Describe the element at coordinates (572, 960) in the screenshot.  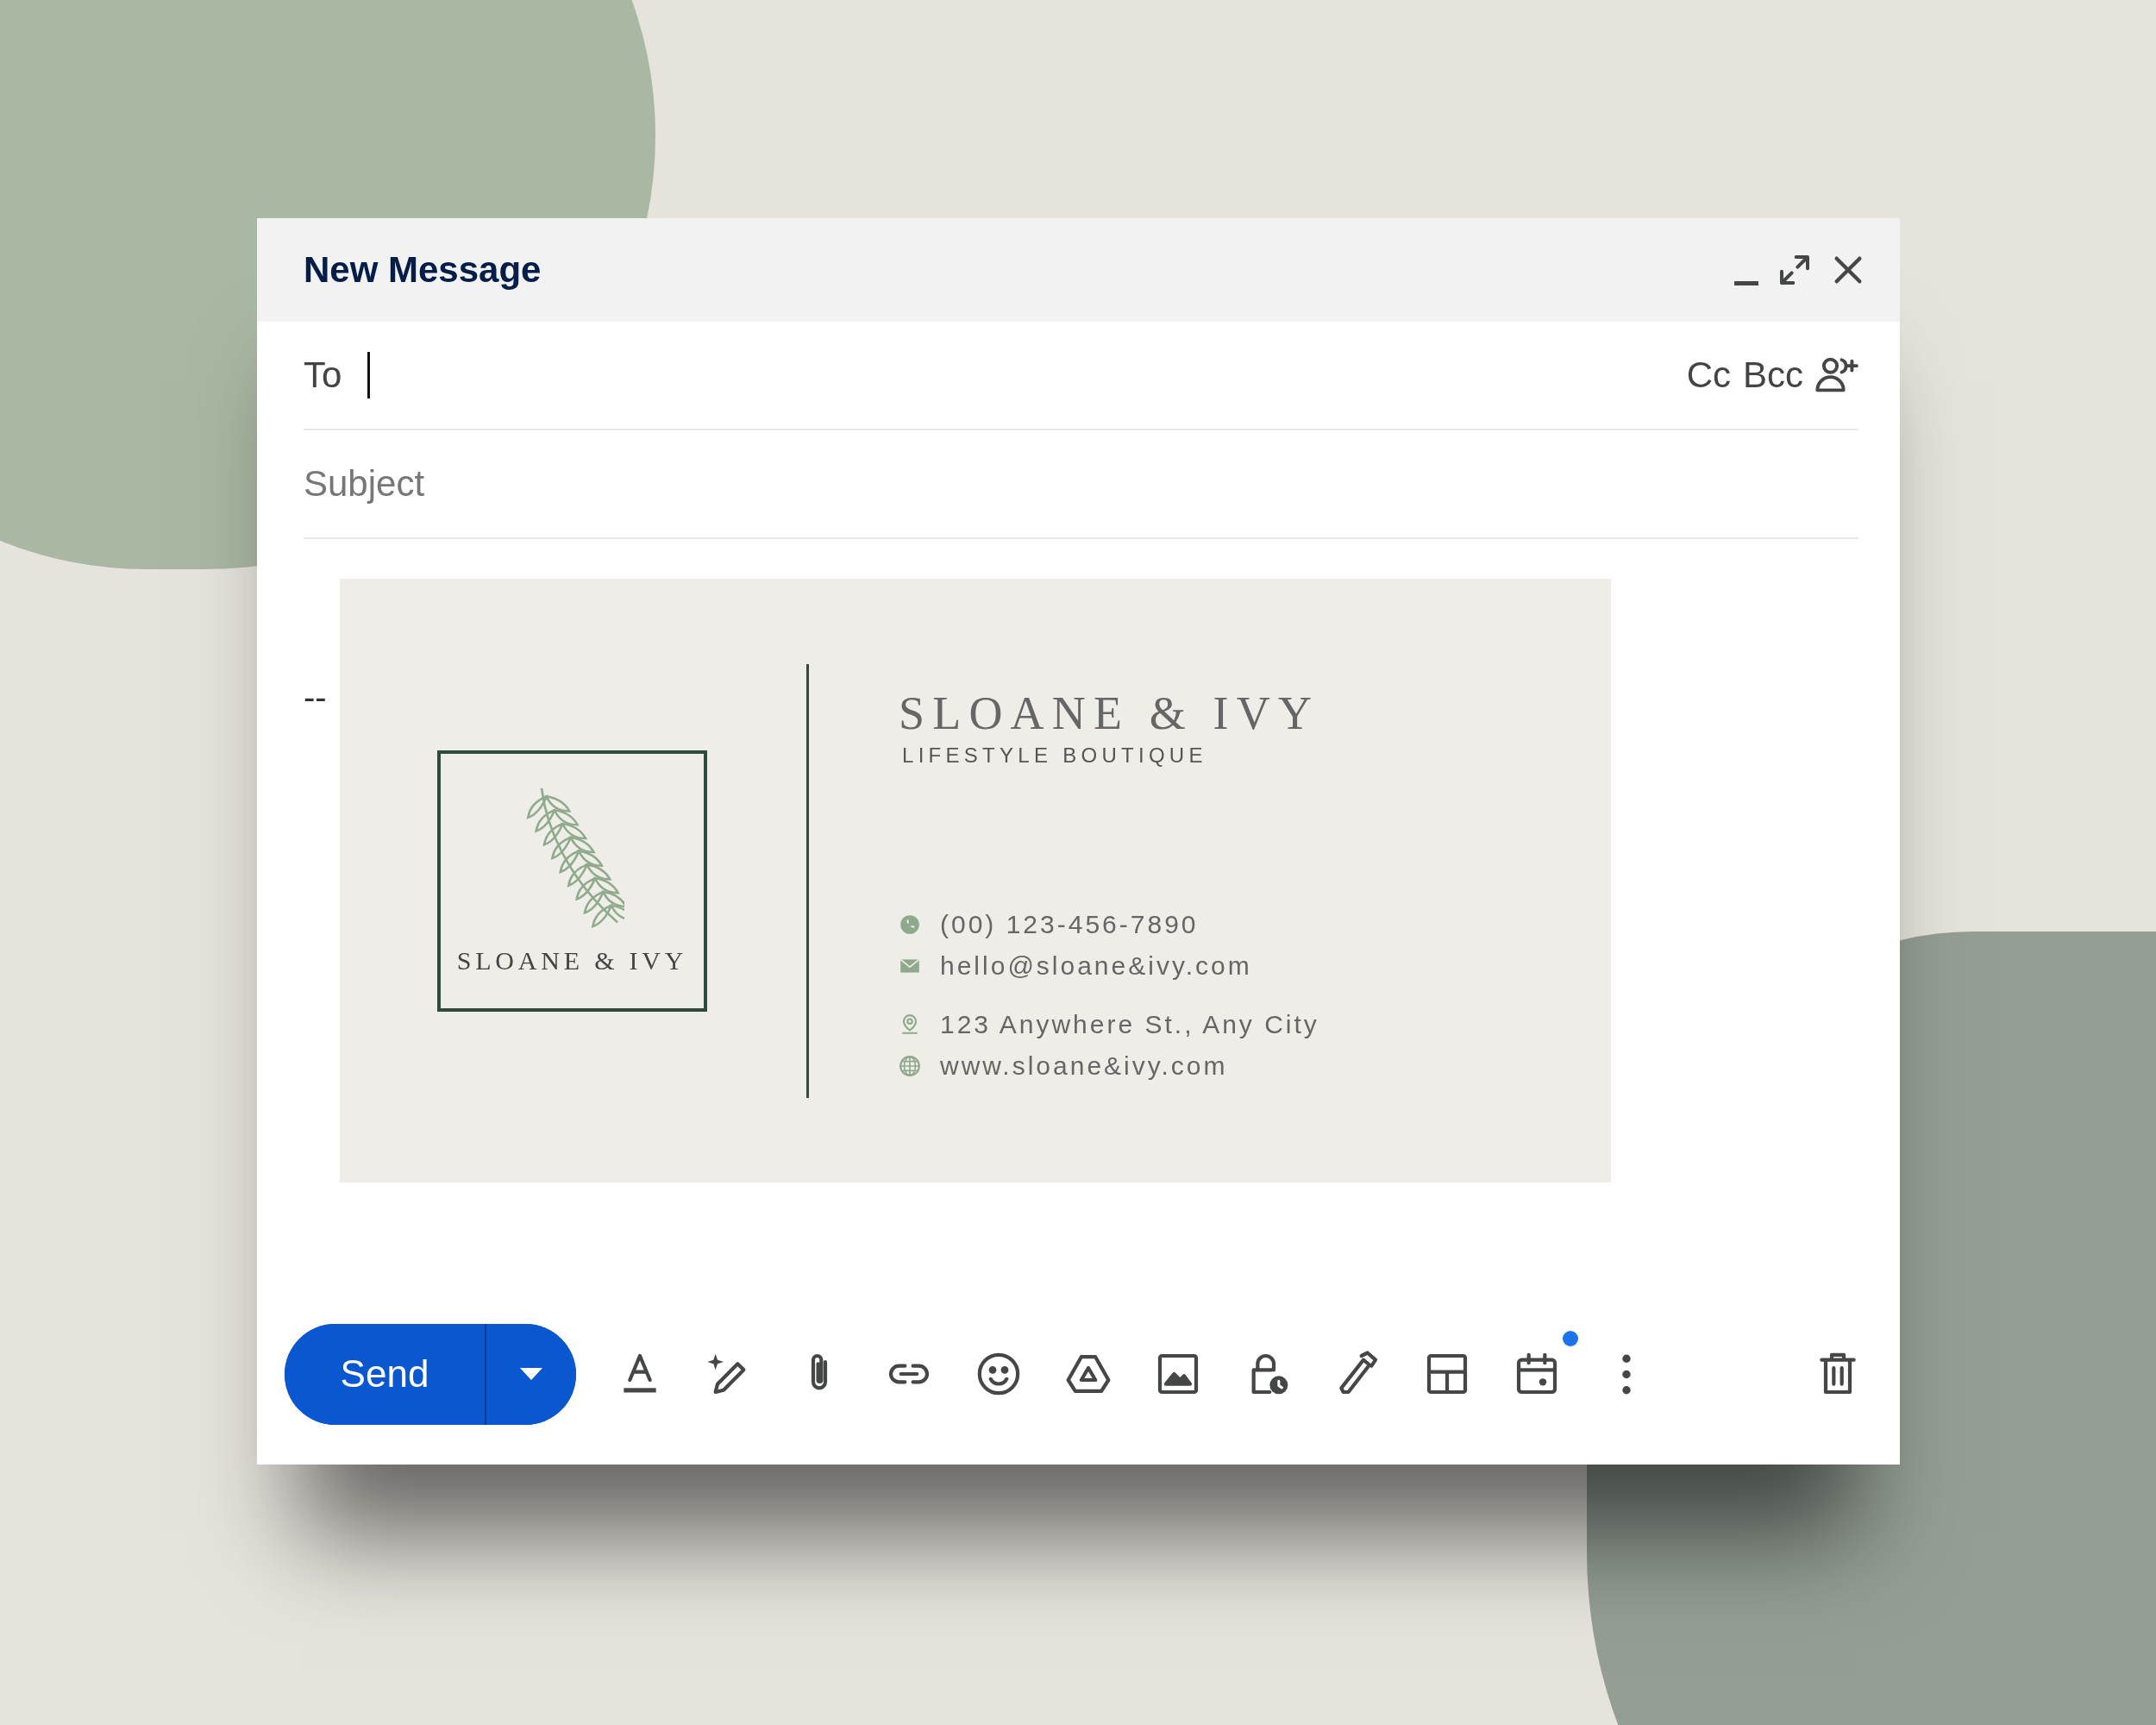
I see `logo-text: SLOANE & IVY` at that location.